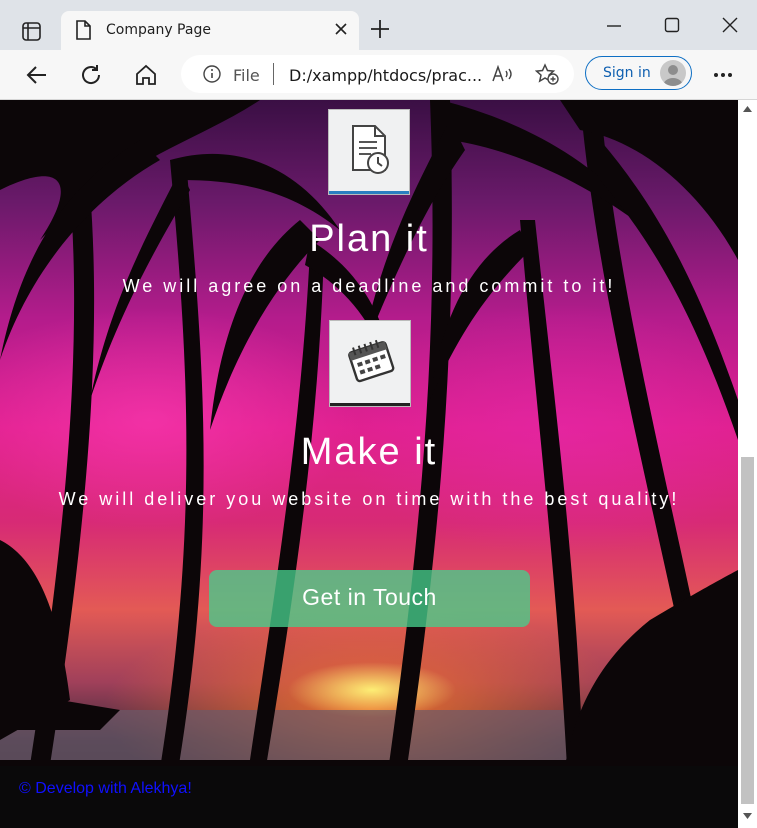  I want to click on tab-title: Company Page, so click(158, 30).